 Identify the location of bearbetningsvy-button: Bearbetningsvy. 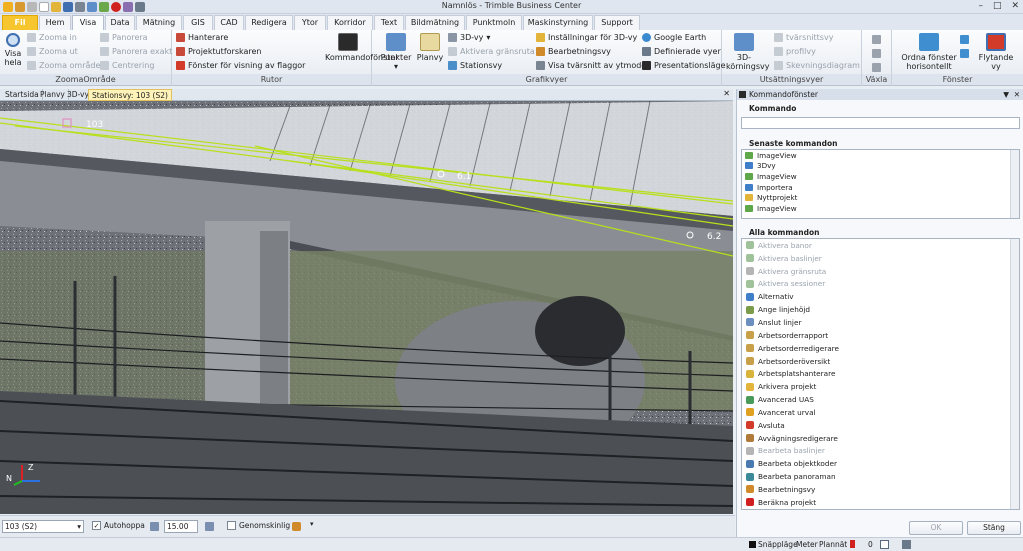
(573, 51).